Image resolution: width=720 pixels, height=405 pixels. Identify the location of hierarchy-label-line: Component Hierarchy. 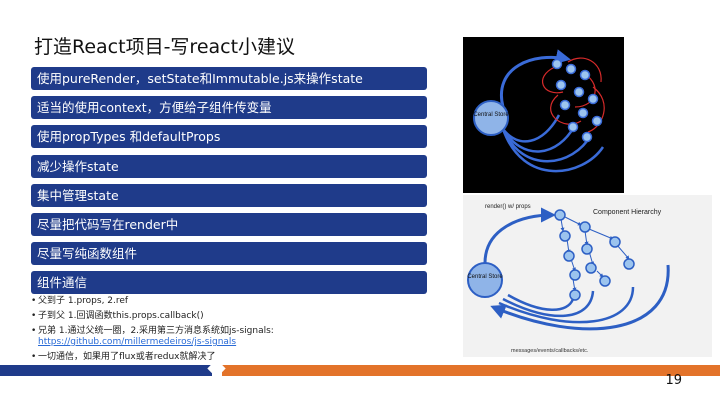
(627, 212).